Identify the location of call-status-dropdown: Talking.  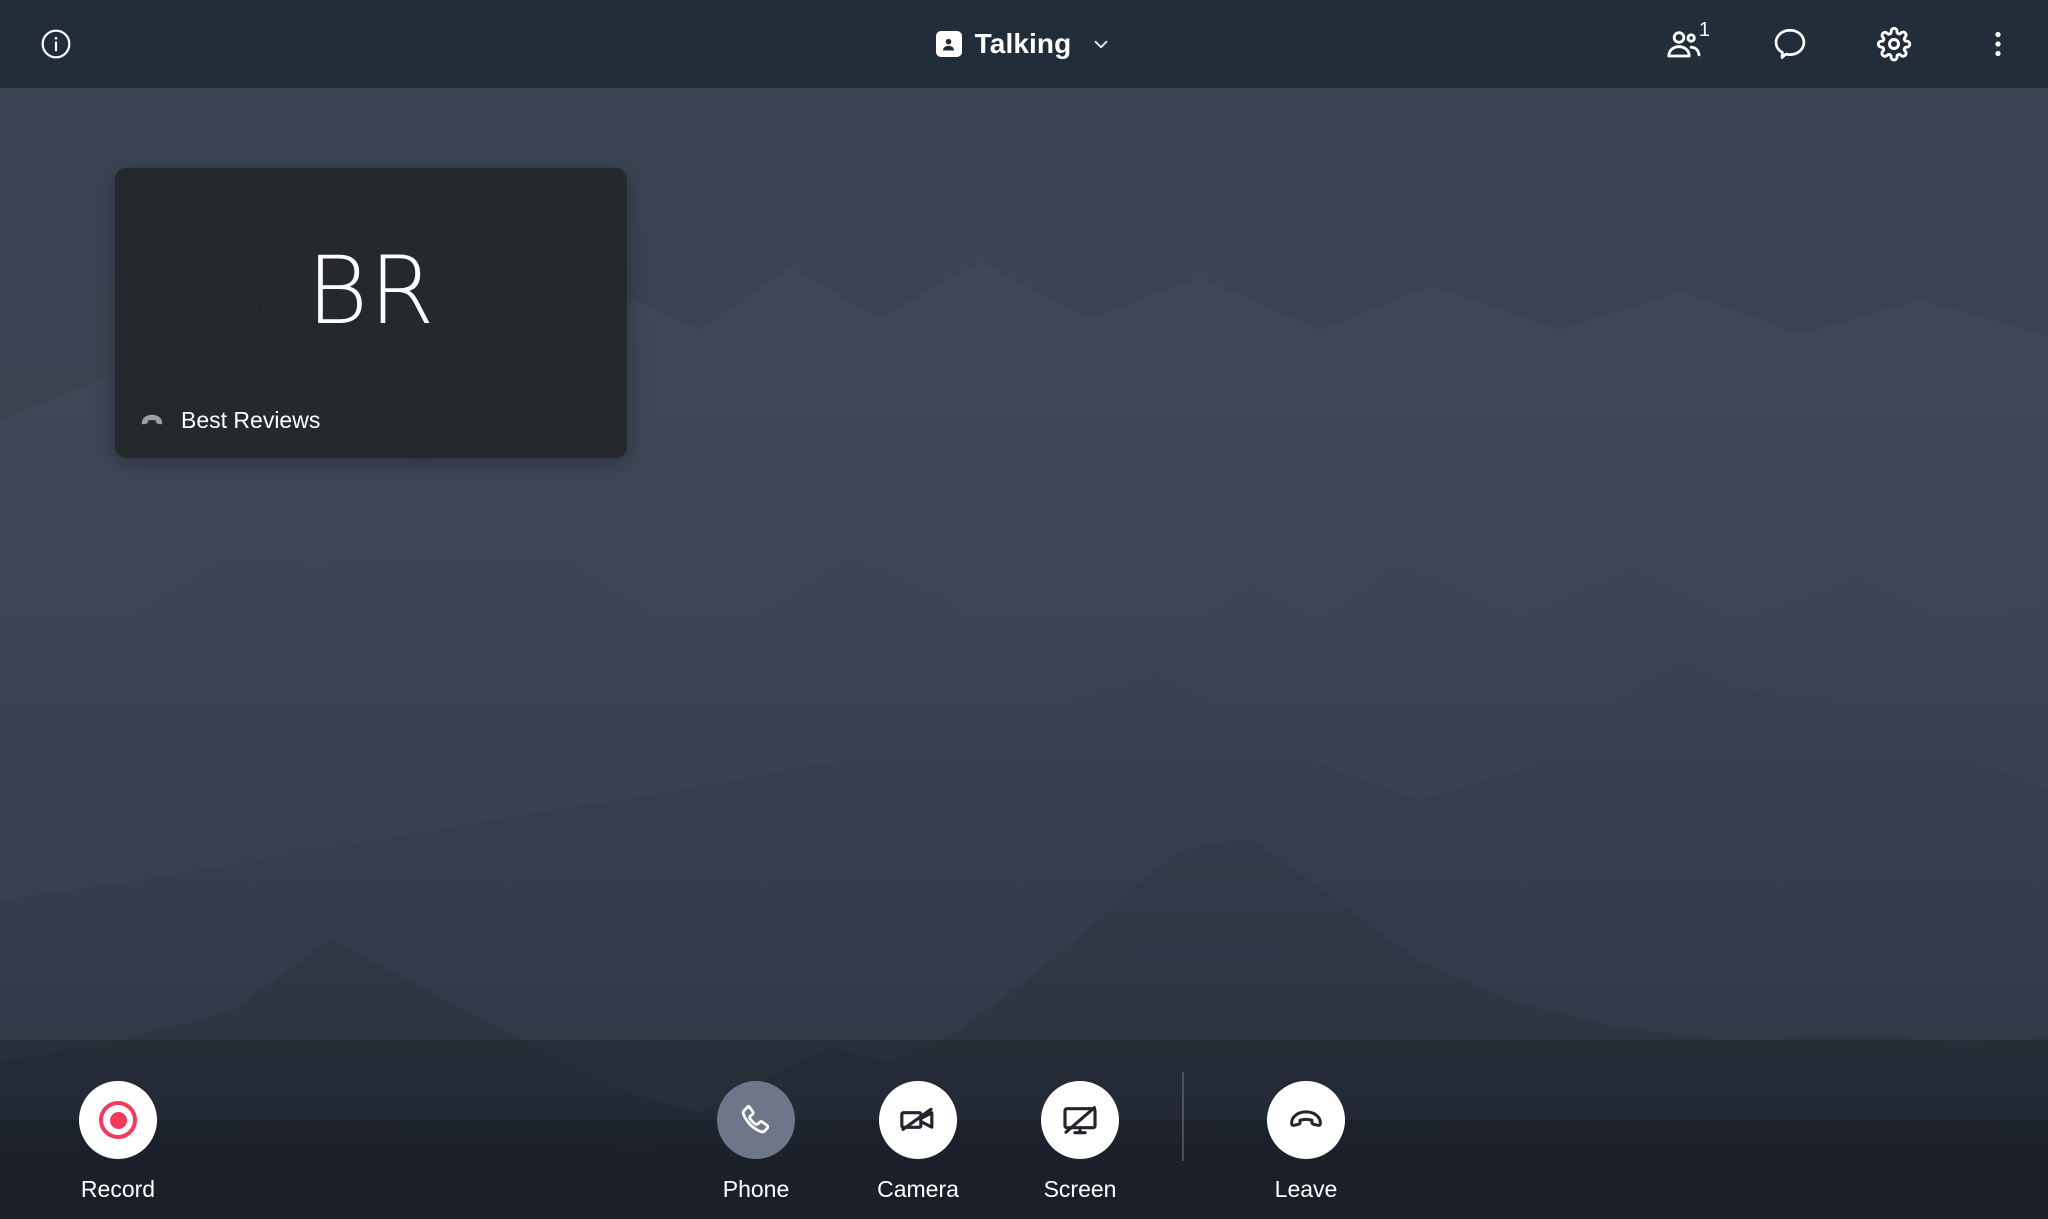
(1024, 44).